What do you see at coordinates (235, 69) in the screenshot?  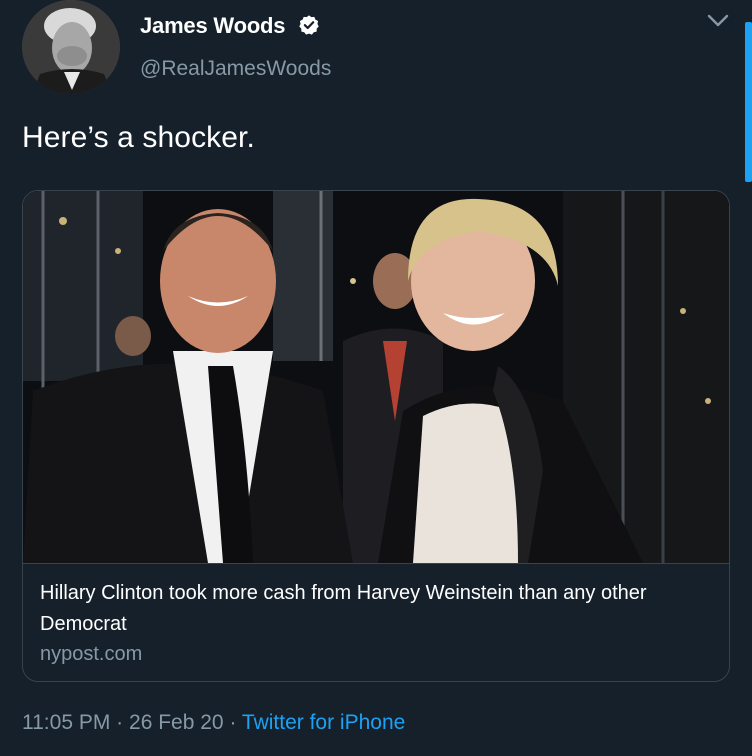 I see `handle: @RealJamesWoods` at bounding box center [235, 69].